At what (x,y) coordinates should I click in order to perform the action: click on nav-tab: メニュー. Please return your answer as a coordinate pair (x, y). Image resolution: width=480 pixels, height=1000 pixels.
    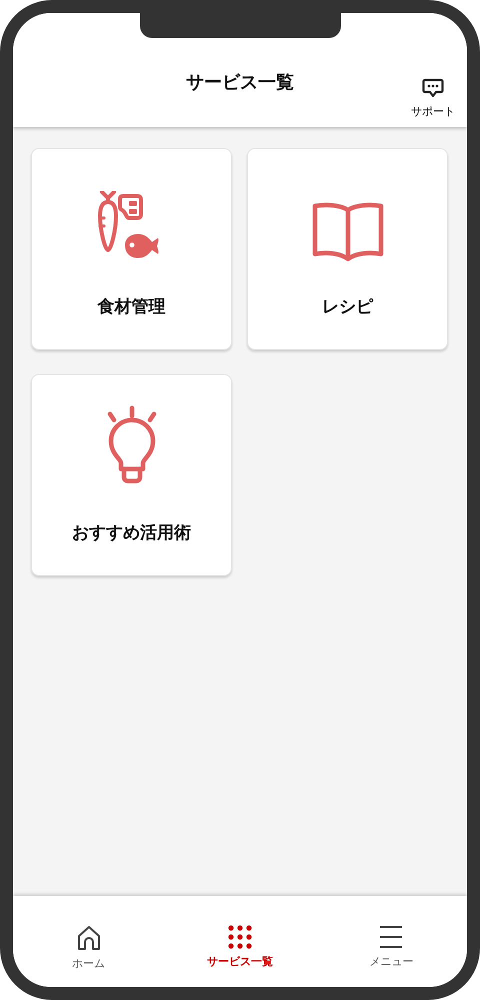
    Looking at the image, I should click on (391, 947).